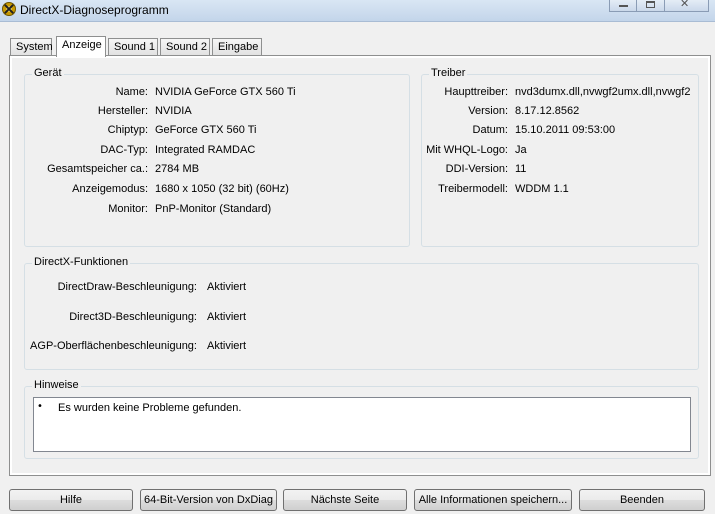 Image resolution: width=715 pixels, height=514 pixels. I want to click on notes-textbox: • Es wurden keine Probleme gefunden., so click(362, 424).